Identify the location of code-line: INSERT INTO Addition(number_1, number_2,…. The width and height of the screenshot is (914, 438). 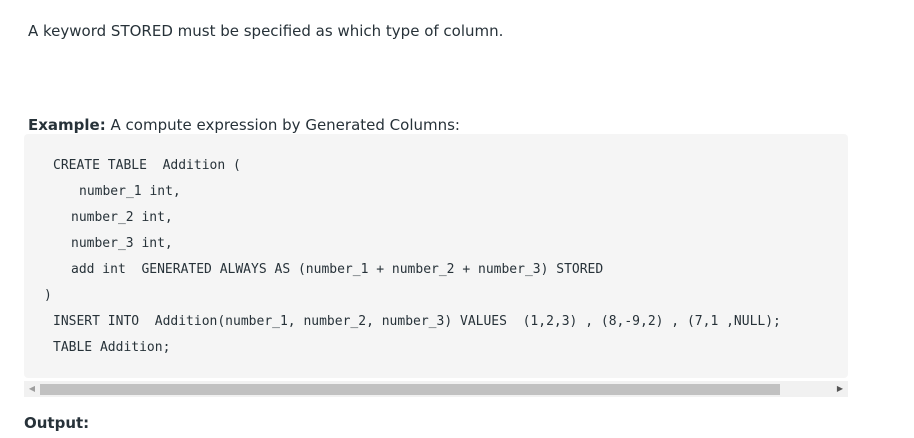
(417, 321).